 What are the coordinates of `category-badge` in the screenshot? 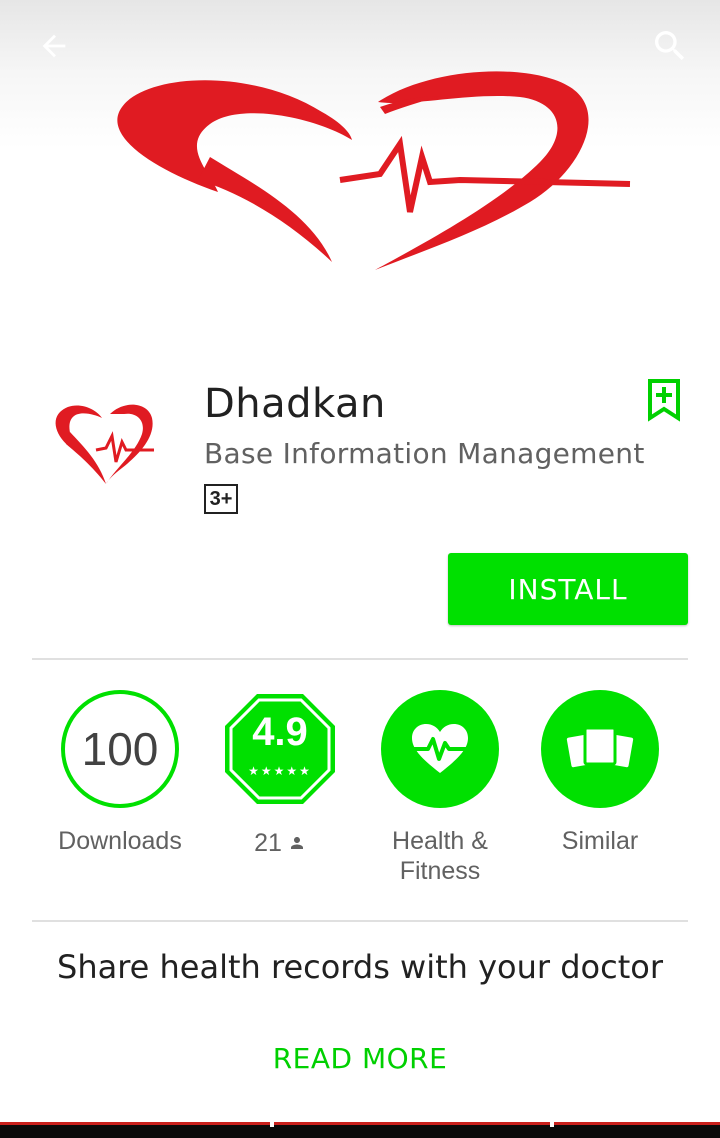 It's located at (440, 749).